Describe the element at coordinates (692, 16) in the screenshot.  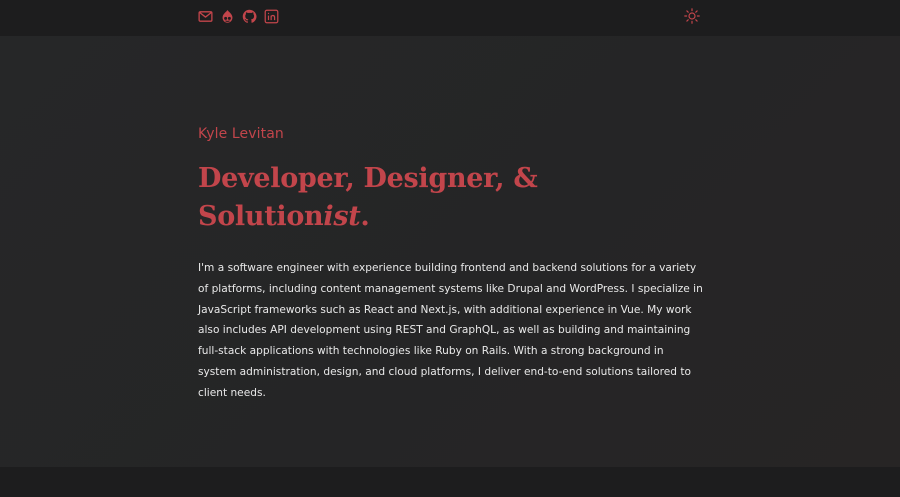
I see `sun-icon` at that location.